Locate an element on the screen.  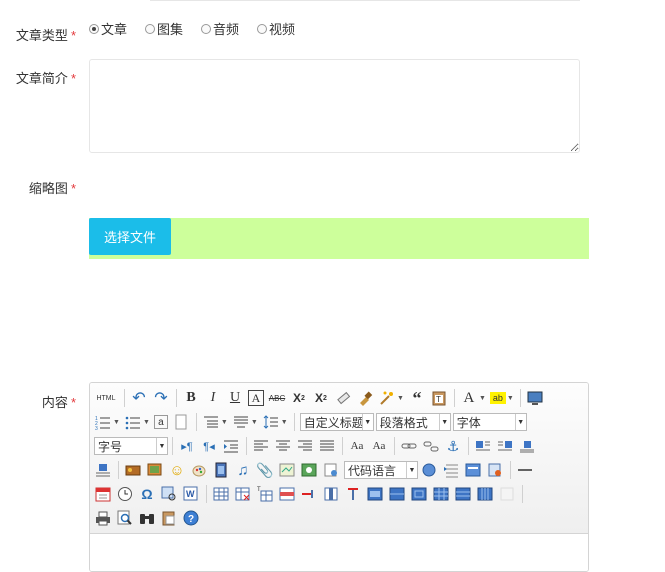
image-left-icon is located at coordinates (483, 446).